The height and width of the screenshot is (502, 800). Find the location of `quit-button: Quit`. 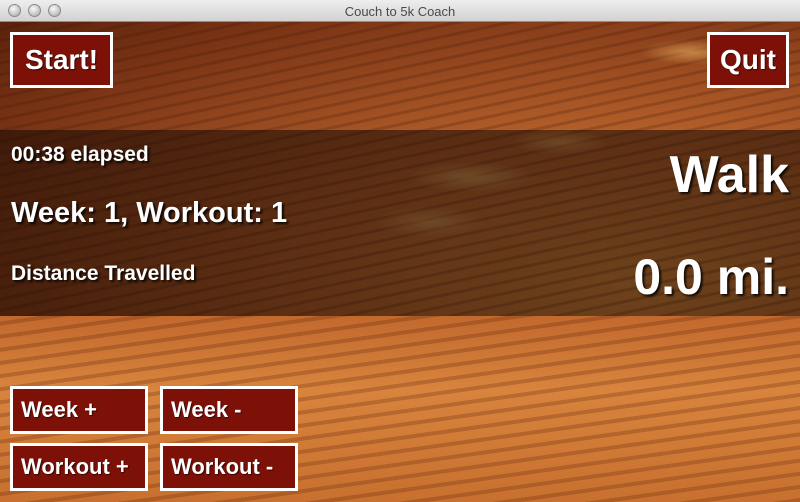

quit-button: Quit is located at coordinates (748, 60).